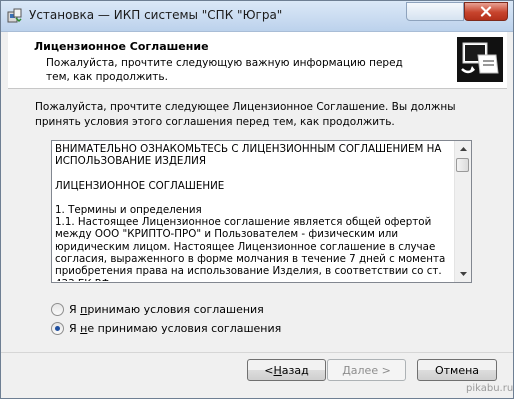 The image size is (514, 399). I want to click on radio-selected-dot, so click(57, 328).